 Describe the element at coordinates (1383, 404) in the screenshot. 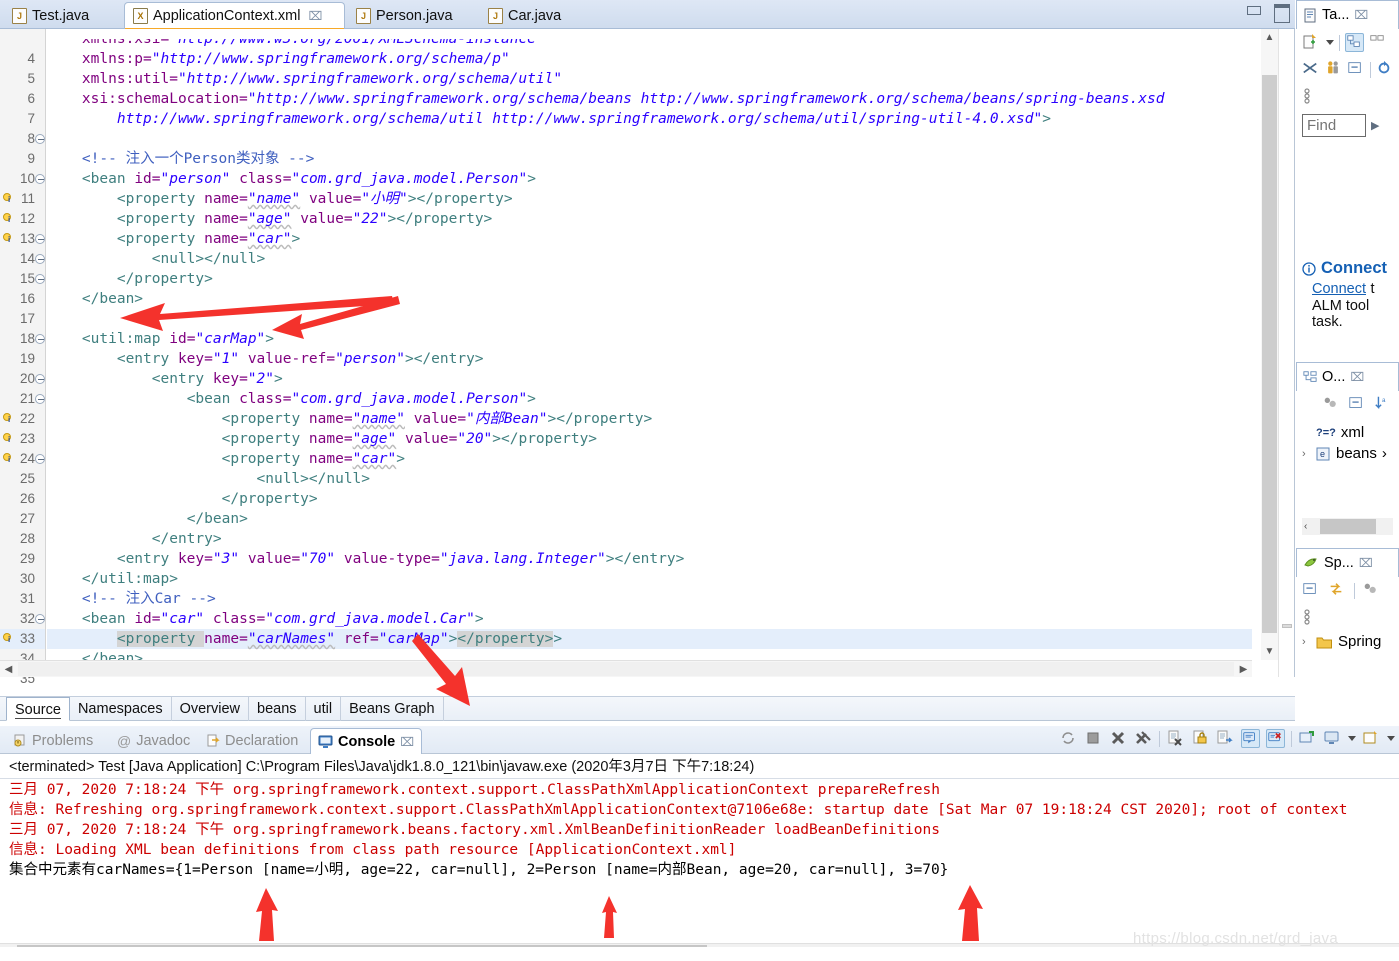

I see `link-with-editor-icon: a` at that location.